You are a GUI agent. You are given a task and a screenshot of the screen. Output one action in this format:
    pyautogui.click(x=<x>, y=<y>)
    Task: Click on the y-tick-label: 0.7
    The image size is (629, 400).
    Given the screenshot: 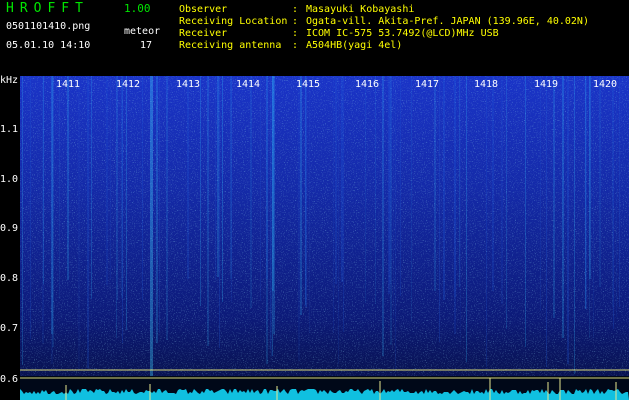 What is the action you would take?
    pyautogui.click(x=9, y=328)
    